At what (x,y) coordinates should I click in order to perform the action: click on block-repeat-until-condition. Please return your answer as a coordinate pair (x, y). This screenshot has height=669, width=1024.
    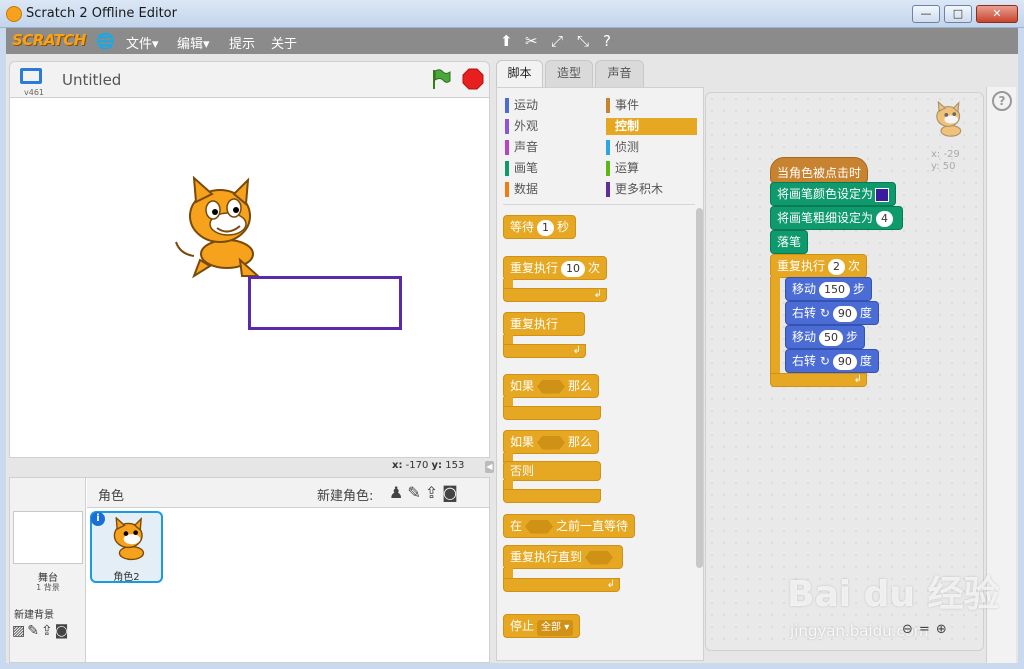
    Looking at the image, I should click on (599, 557).